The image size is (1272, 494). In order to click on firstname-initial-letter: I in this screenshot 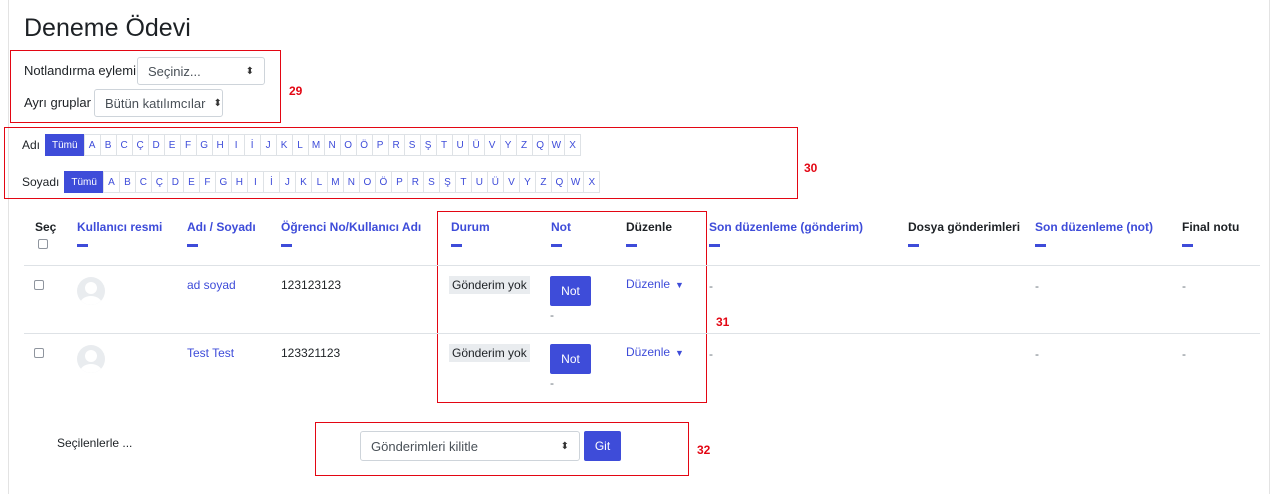, I will do `click(236, 145)`.